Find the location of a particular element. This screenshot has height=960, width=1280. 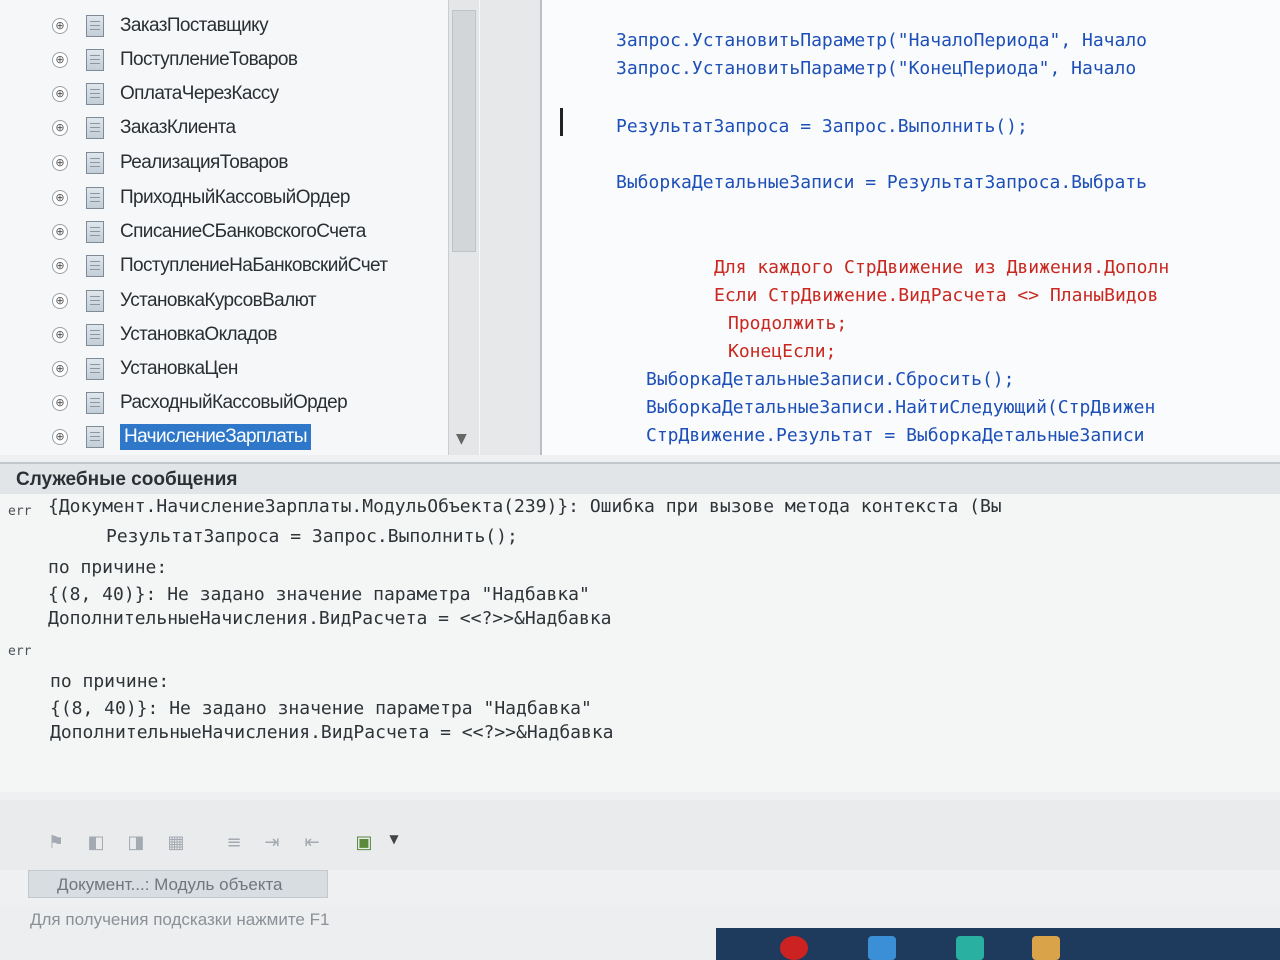

tree-item-label: ЗаказКлиента is located at coordinates (178, 127).